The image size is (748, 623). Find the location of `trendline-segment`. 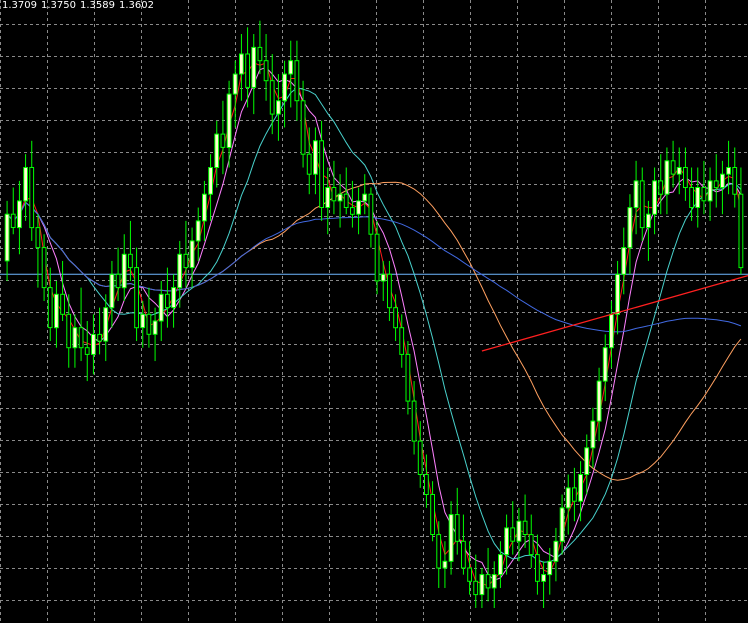

trendline-segment is located at coordinates (614, 313).